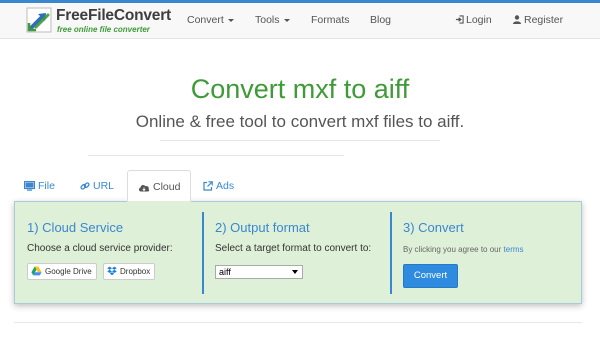 This screenshot has width=600, height=340. I want to click on terms-agreement-text: By clicking you agree to our, so click(452, 249).